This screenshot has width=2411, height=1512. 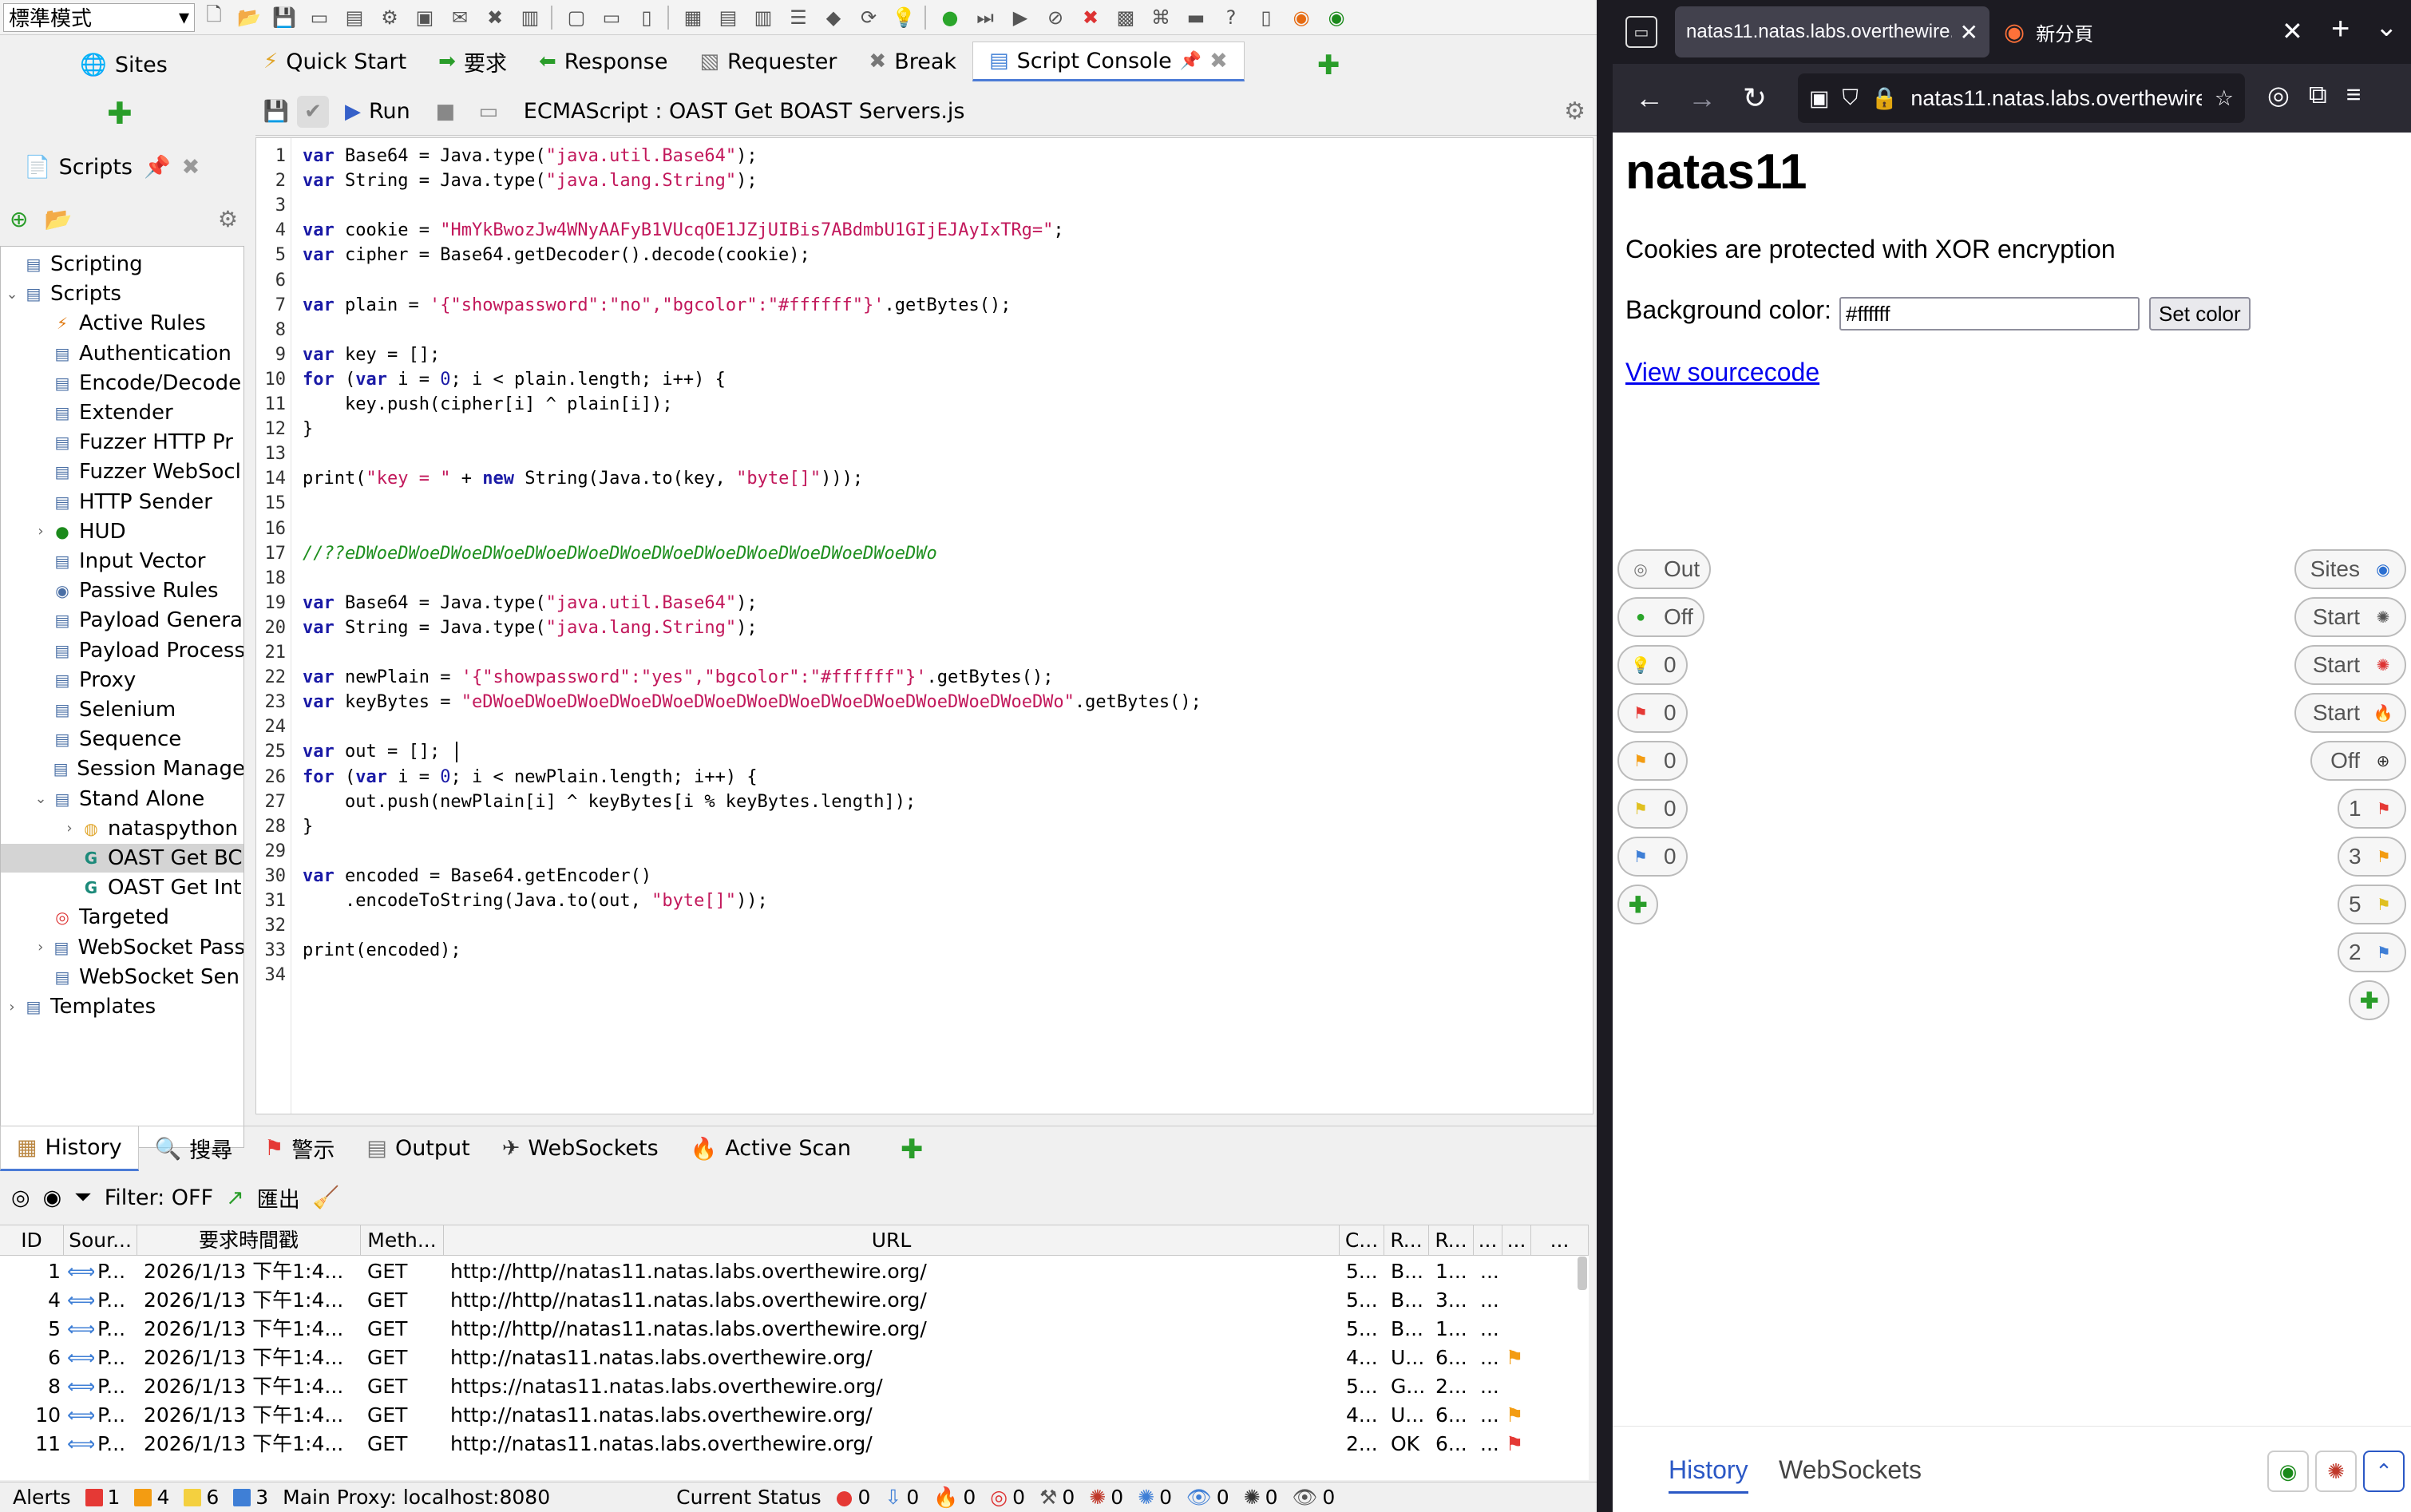 I want to click on tab-overview-icon: ▭, so click(x=1641, y=32).